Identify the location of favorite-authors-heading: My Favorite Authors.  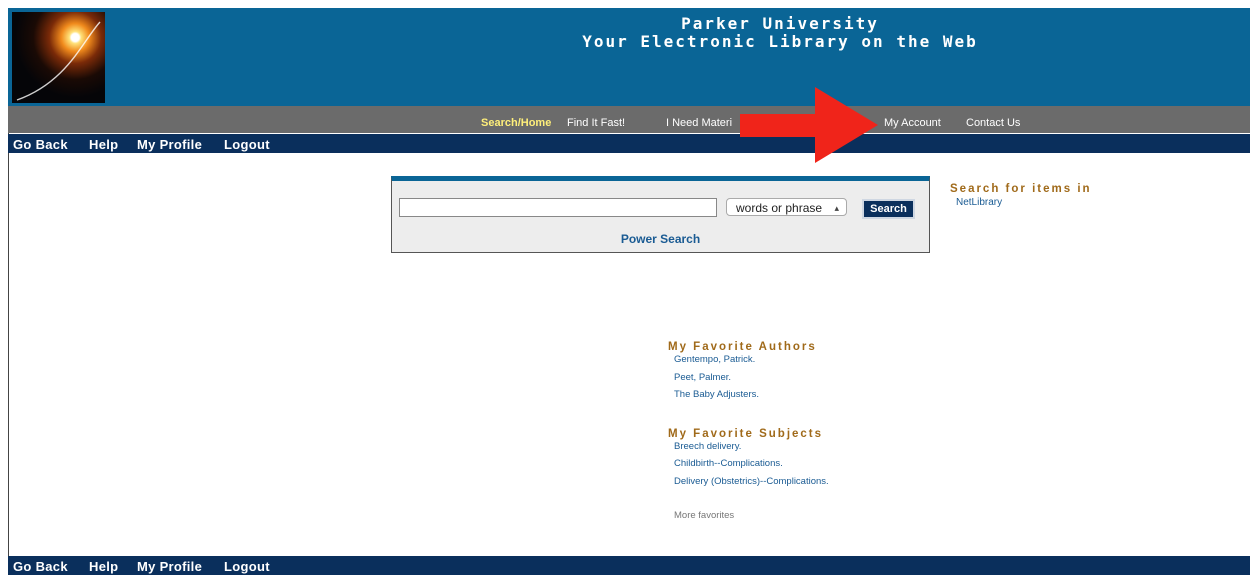
(742, 347).